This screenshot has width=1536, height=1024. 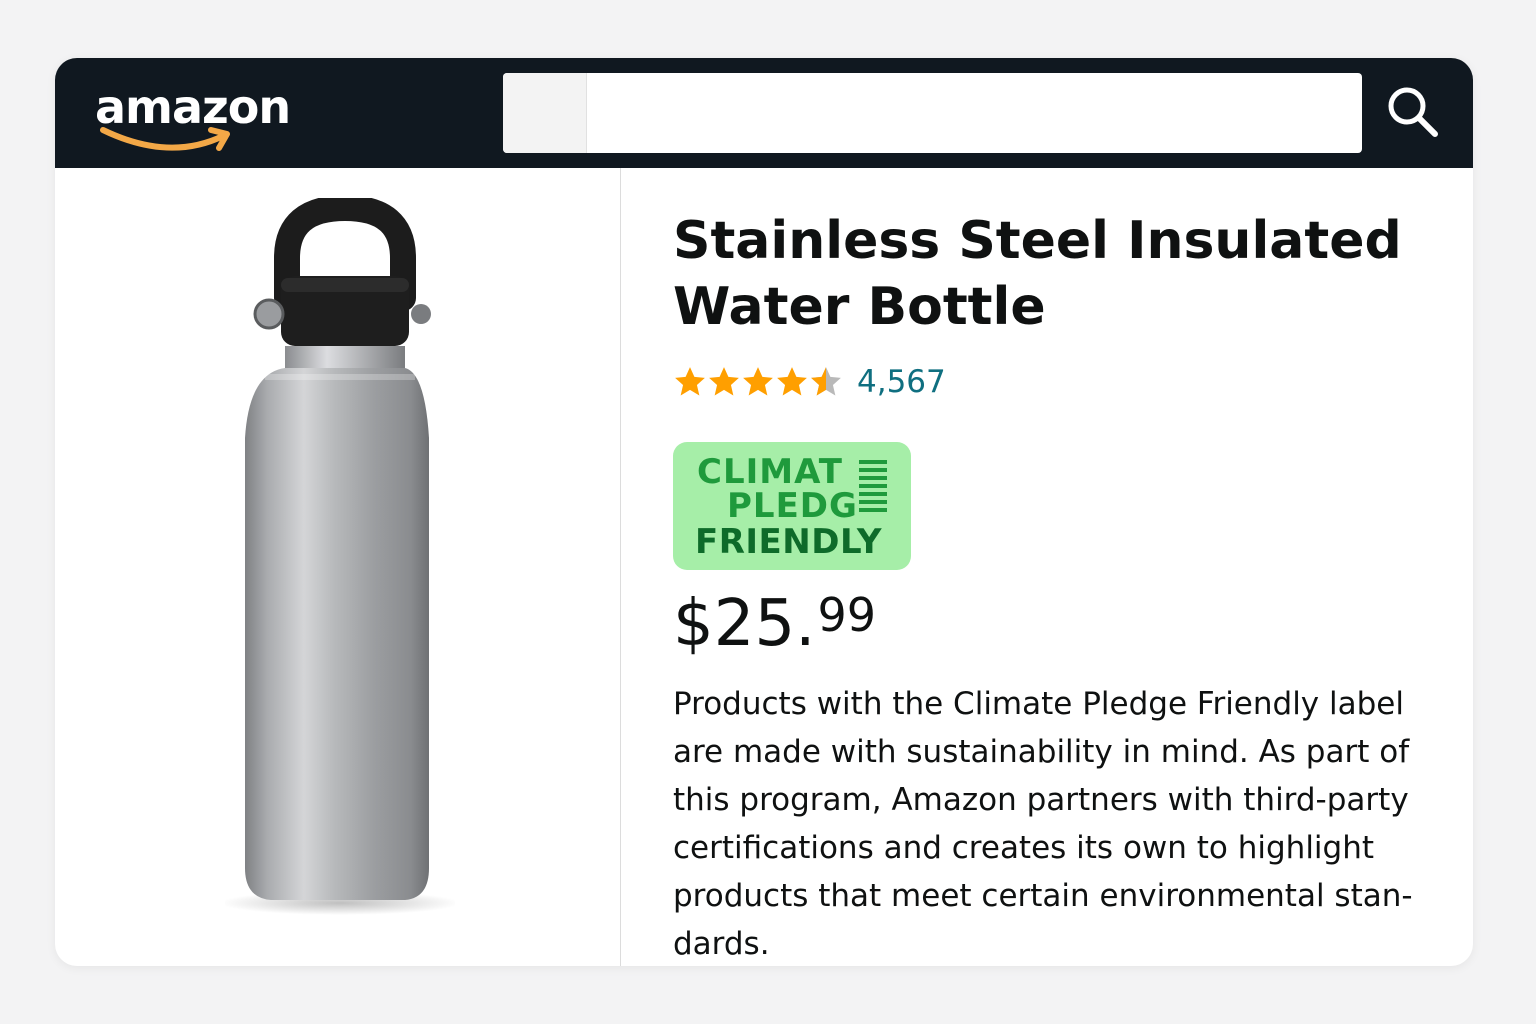 I want to click on column-divider, so click(x=620, y=567).